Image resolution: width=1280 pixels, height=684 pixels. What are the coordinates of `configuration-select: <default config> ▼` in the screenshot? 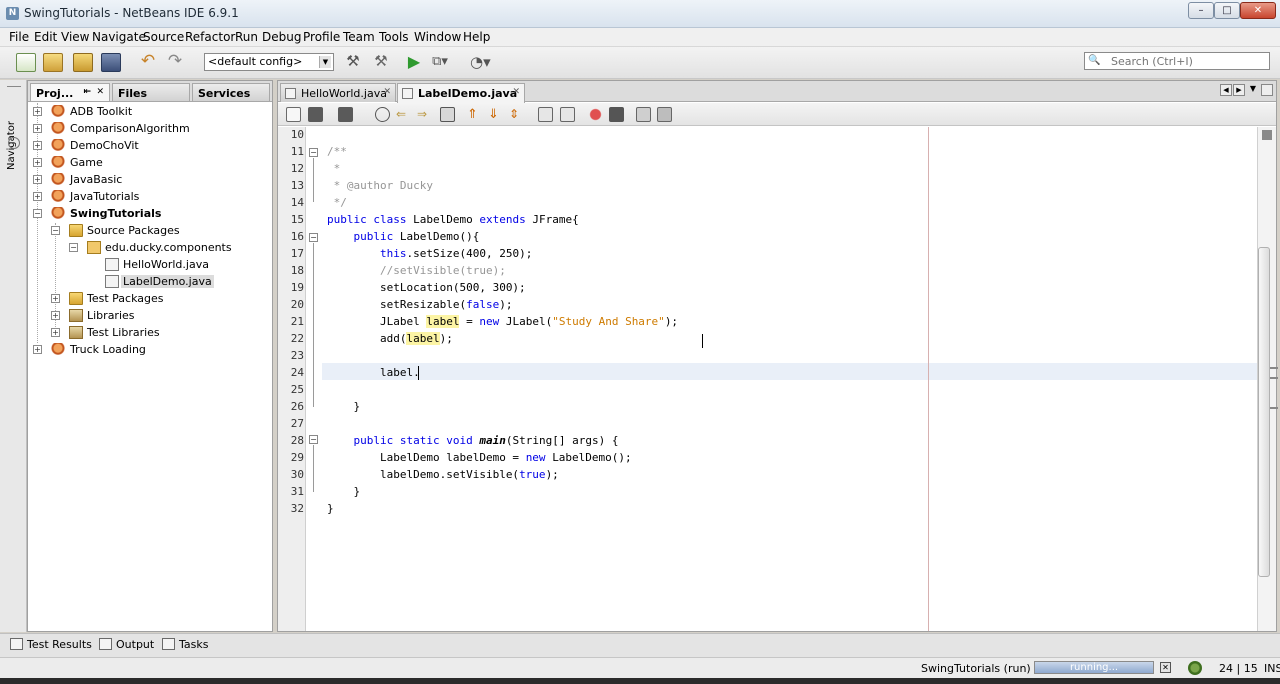 It's located at (269, 62).